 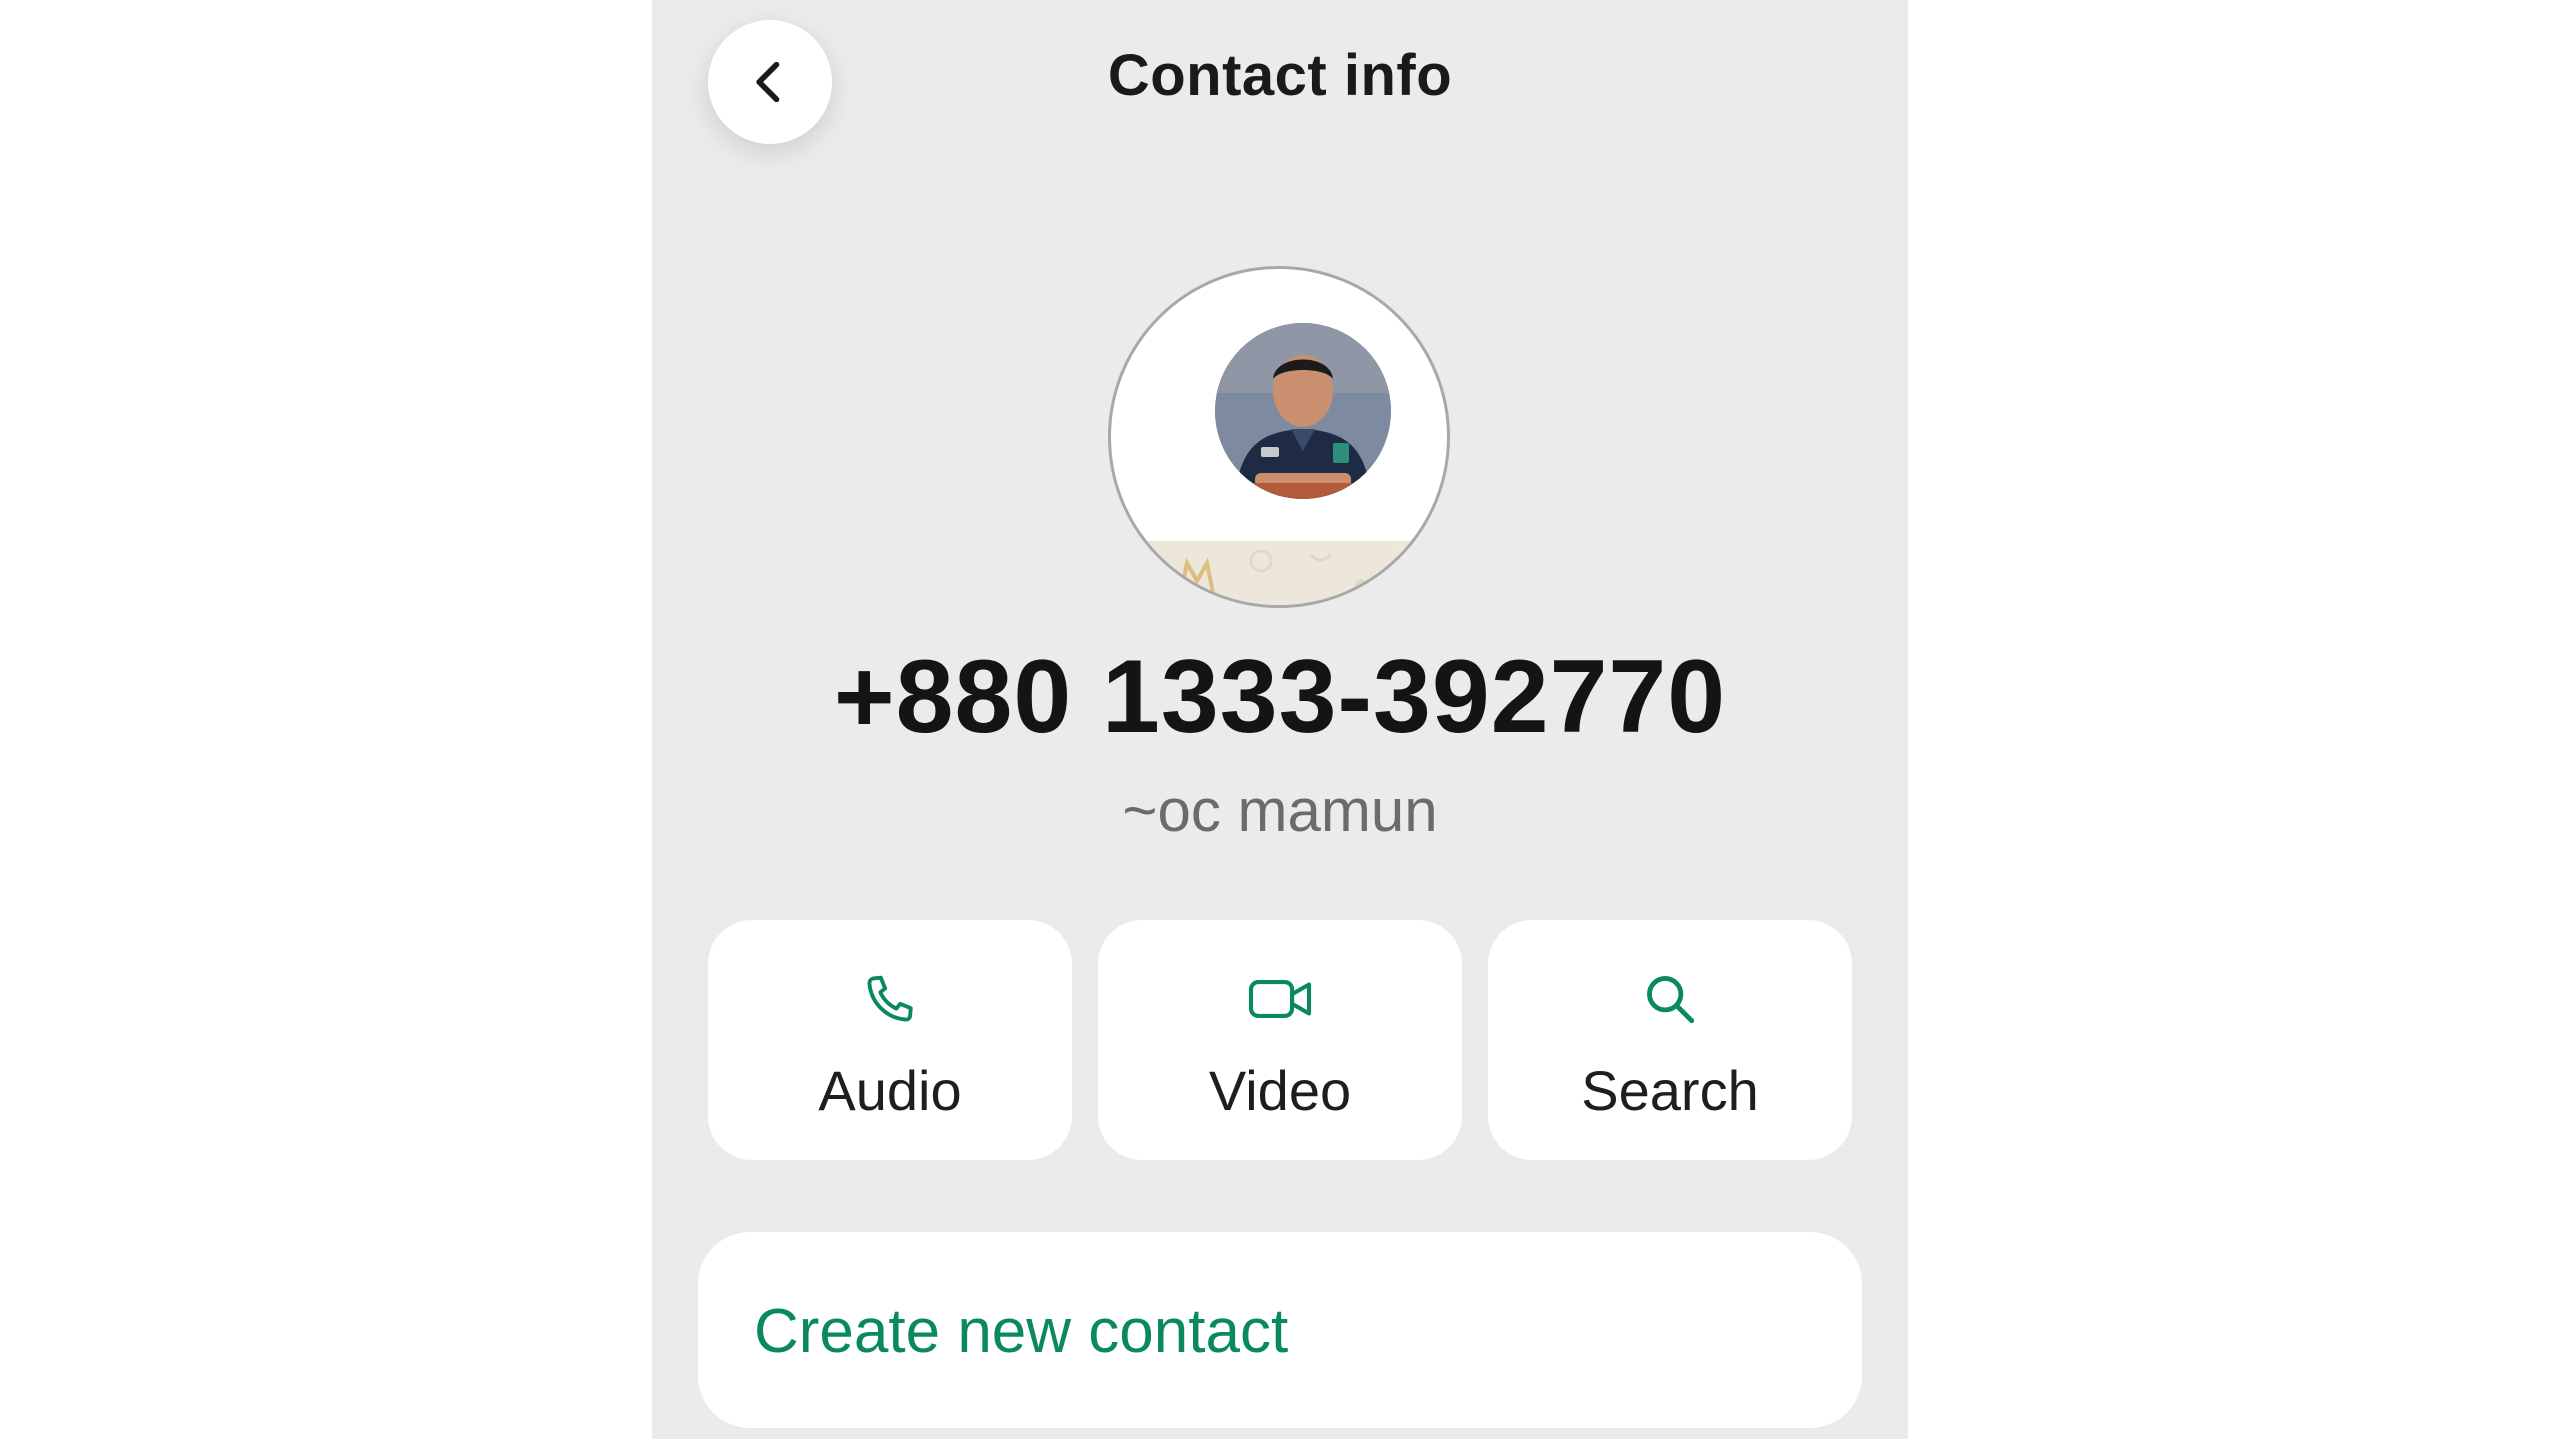 I want to click on search-label: Search, so click(x=1670, y=1090).